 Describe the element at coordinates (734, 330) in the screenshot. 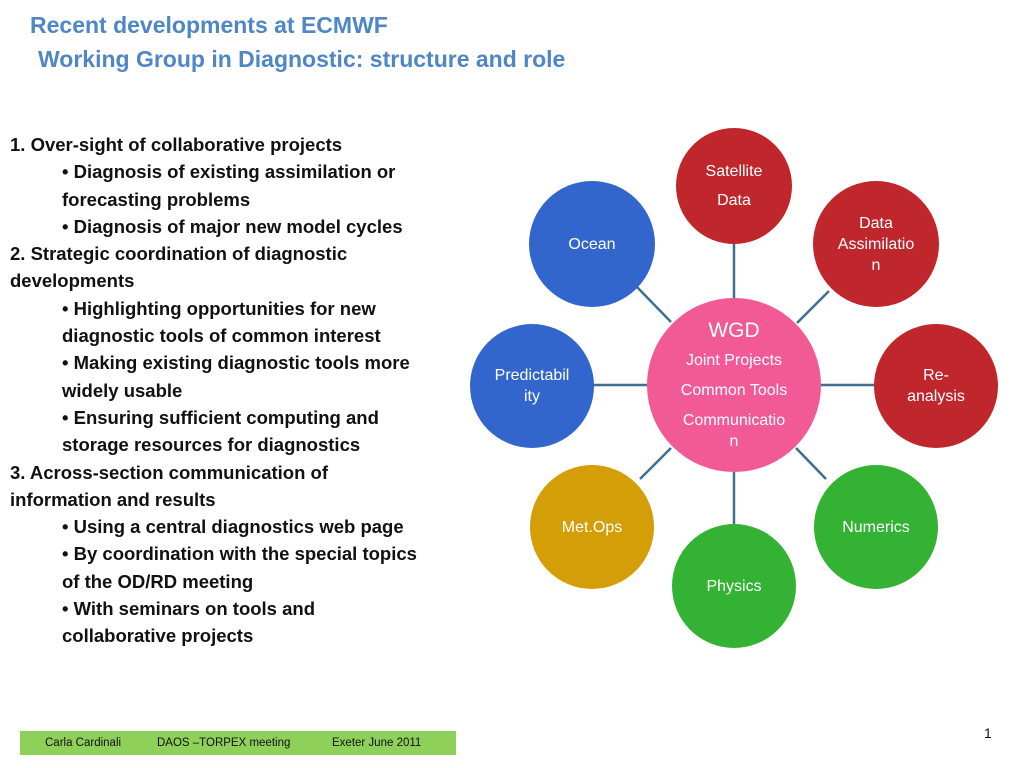

I see `wgd-title: WGD` at that location.